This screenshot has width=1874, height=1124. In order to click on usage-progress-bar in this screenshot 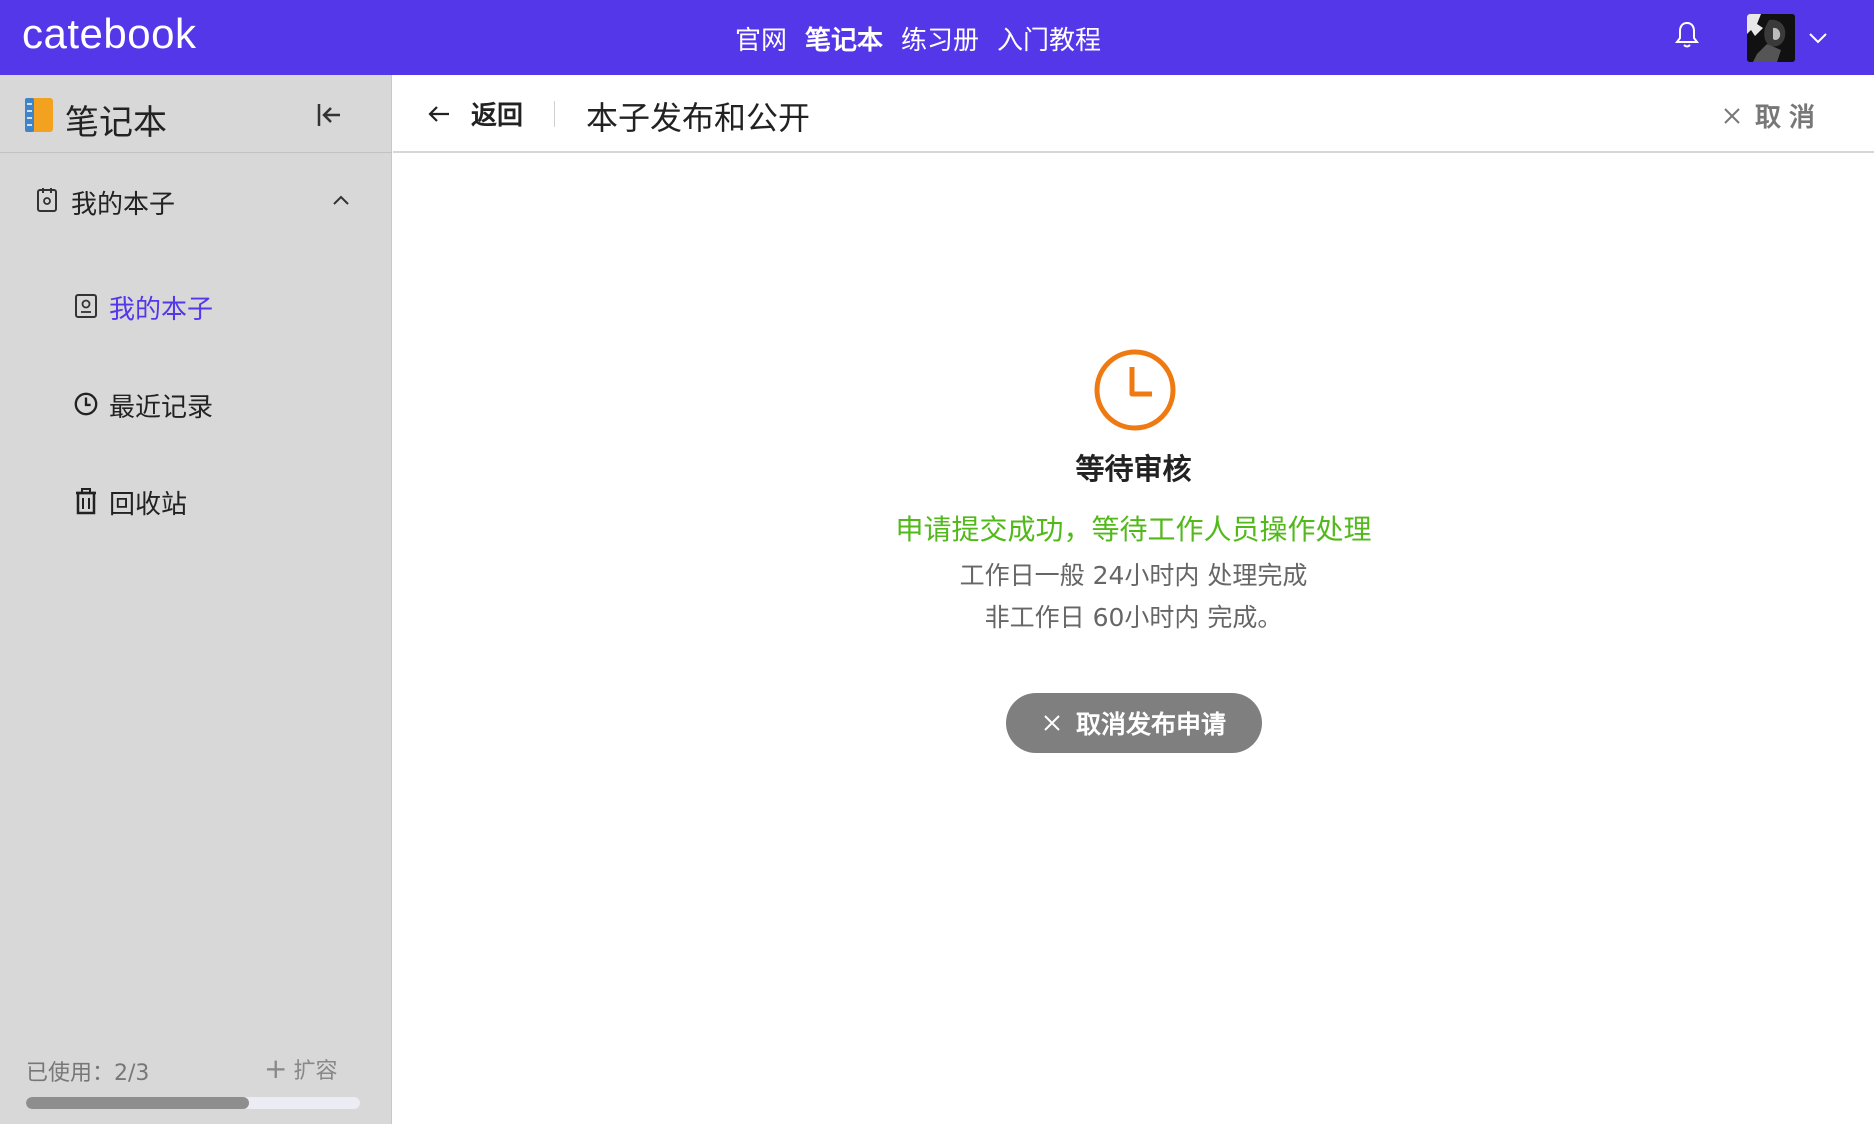, I will do `click(193, 1103)`.